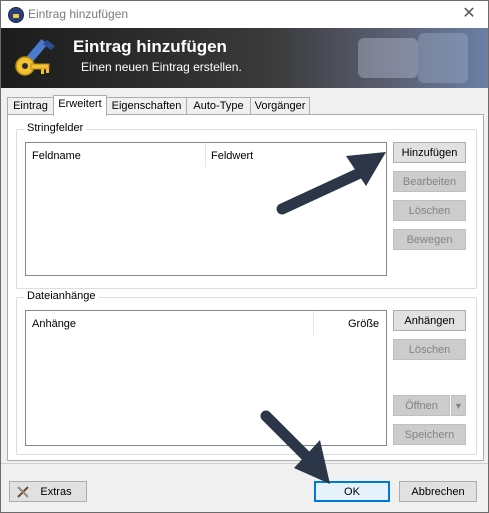 This screenshot has height=513, width=489. What do you see at coordinates (429, 210) in the screenshot?
I see `delete-field-button: Löschen` at bounding box center [429, 210].